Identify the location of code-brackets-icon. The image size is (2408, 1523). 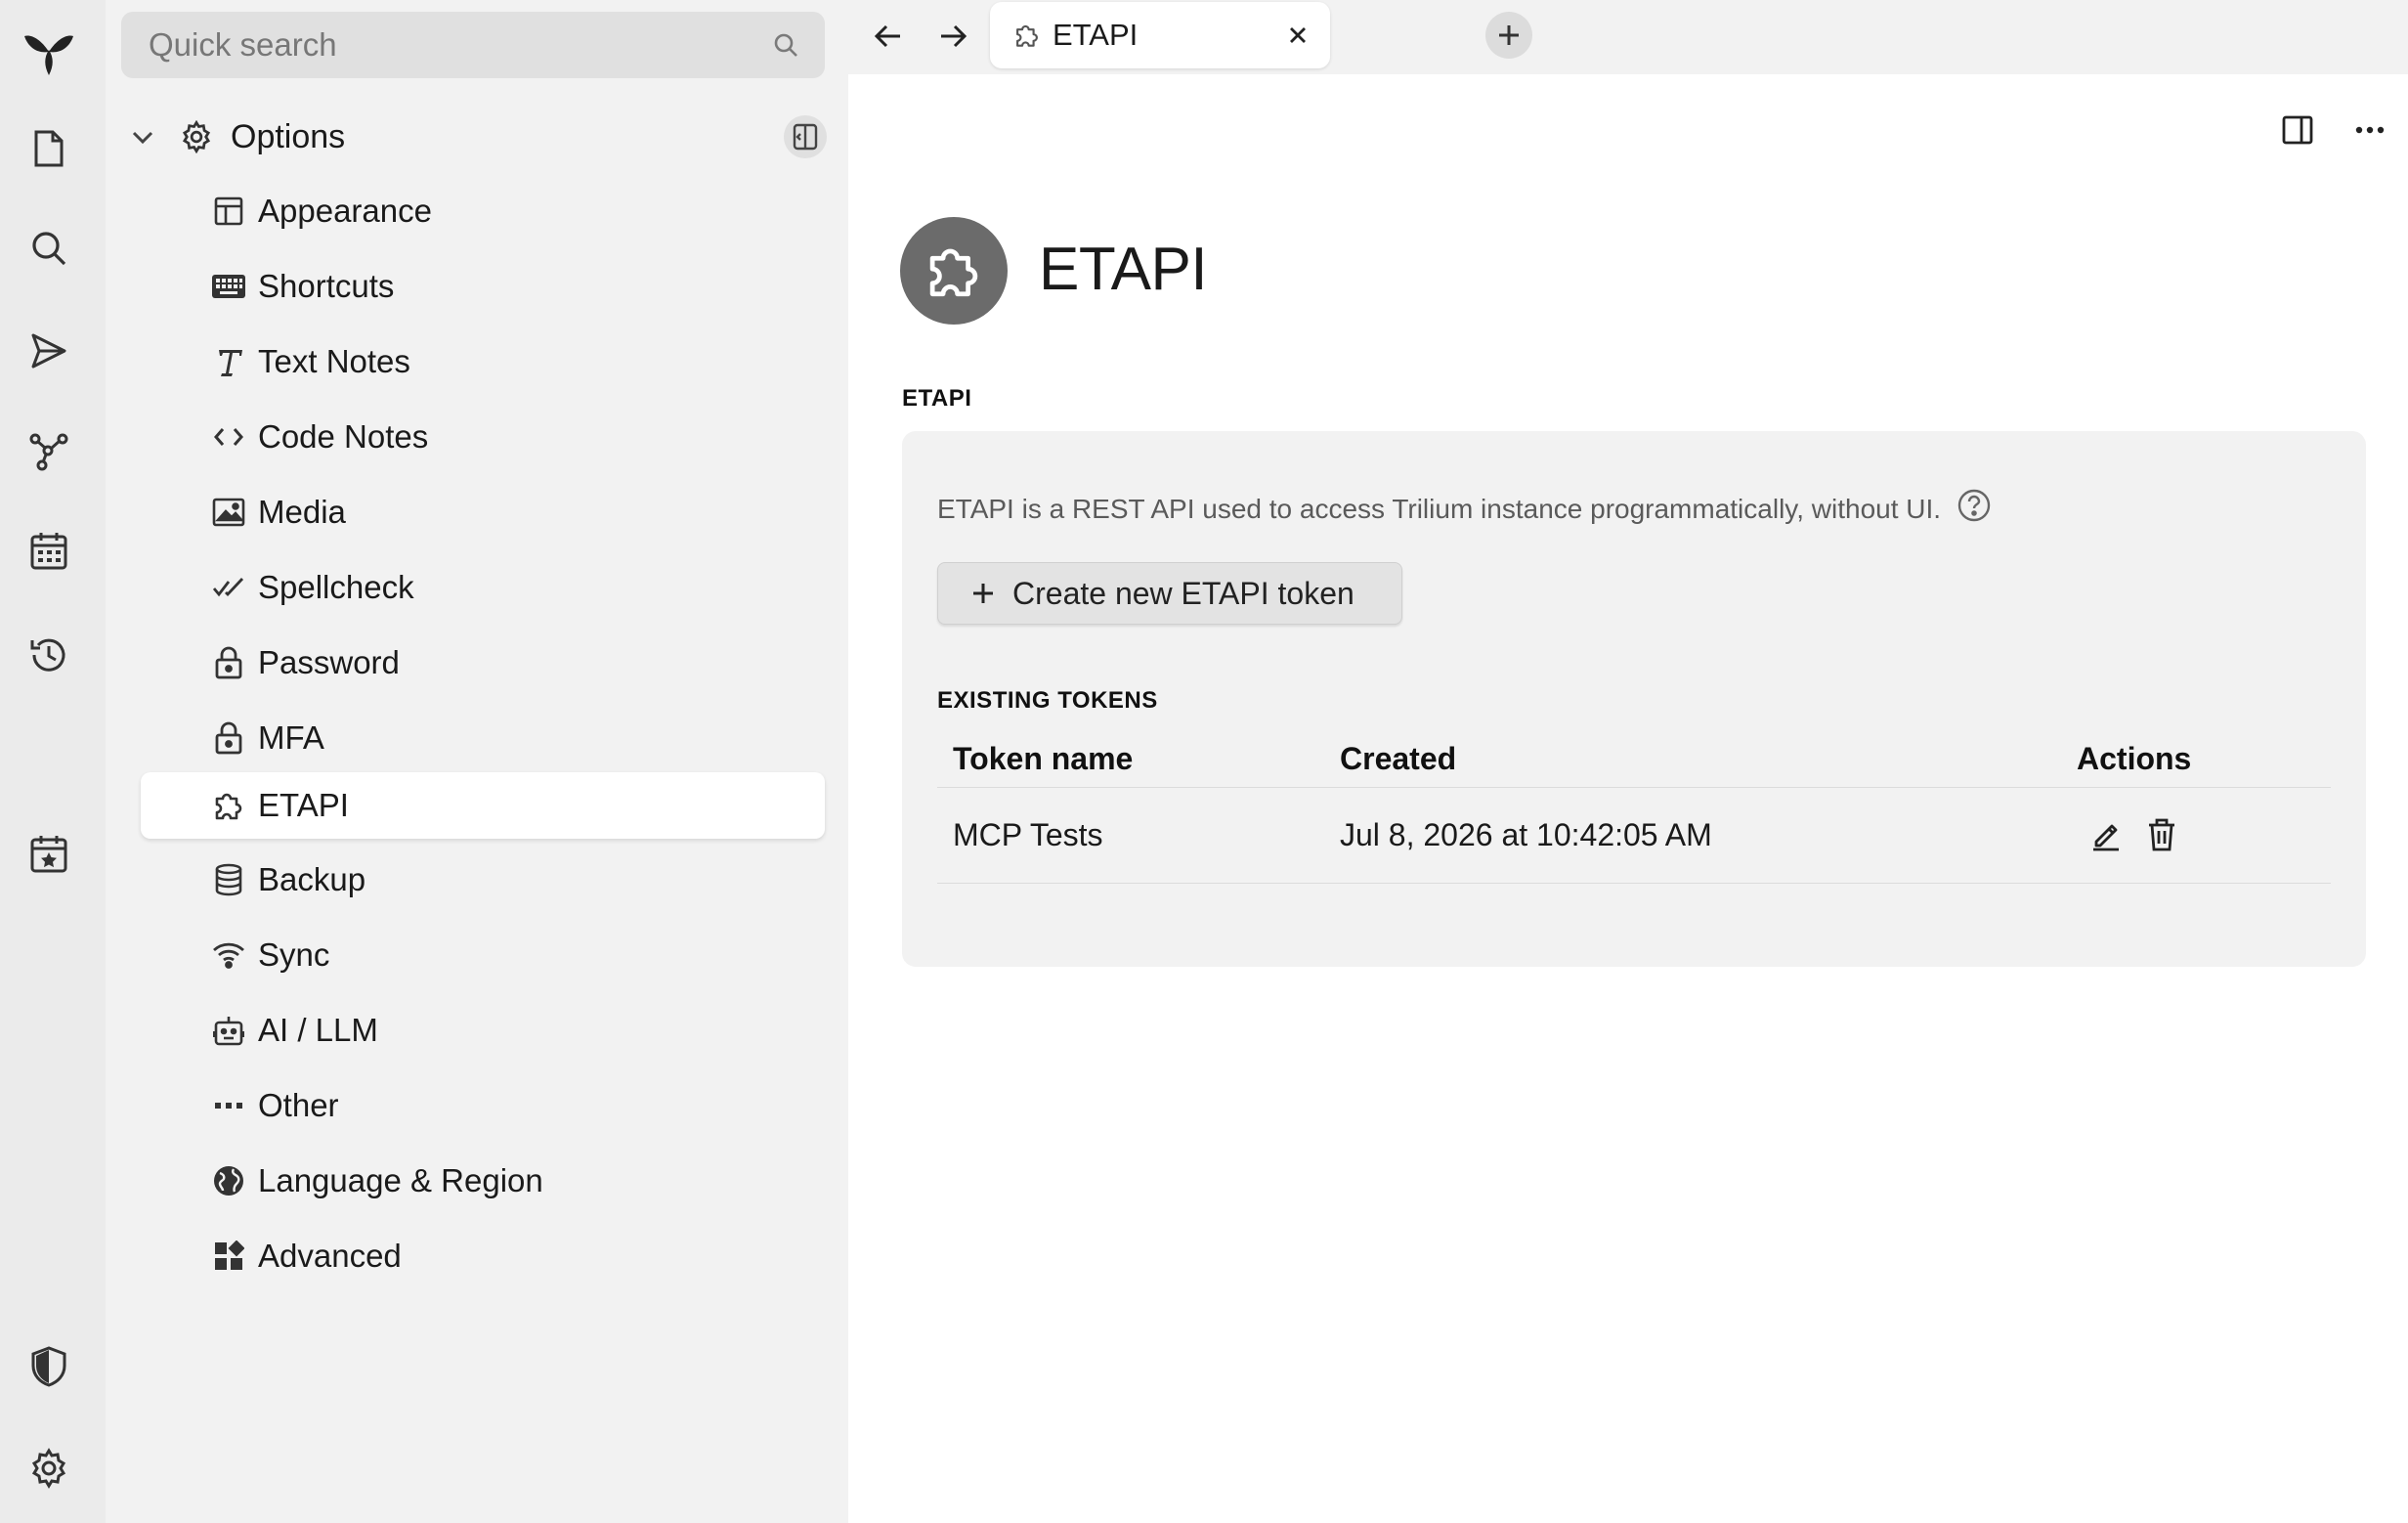
(229, 437).